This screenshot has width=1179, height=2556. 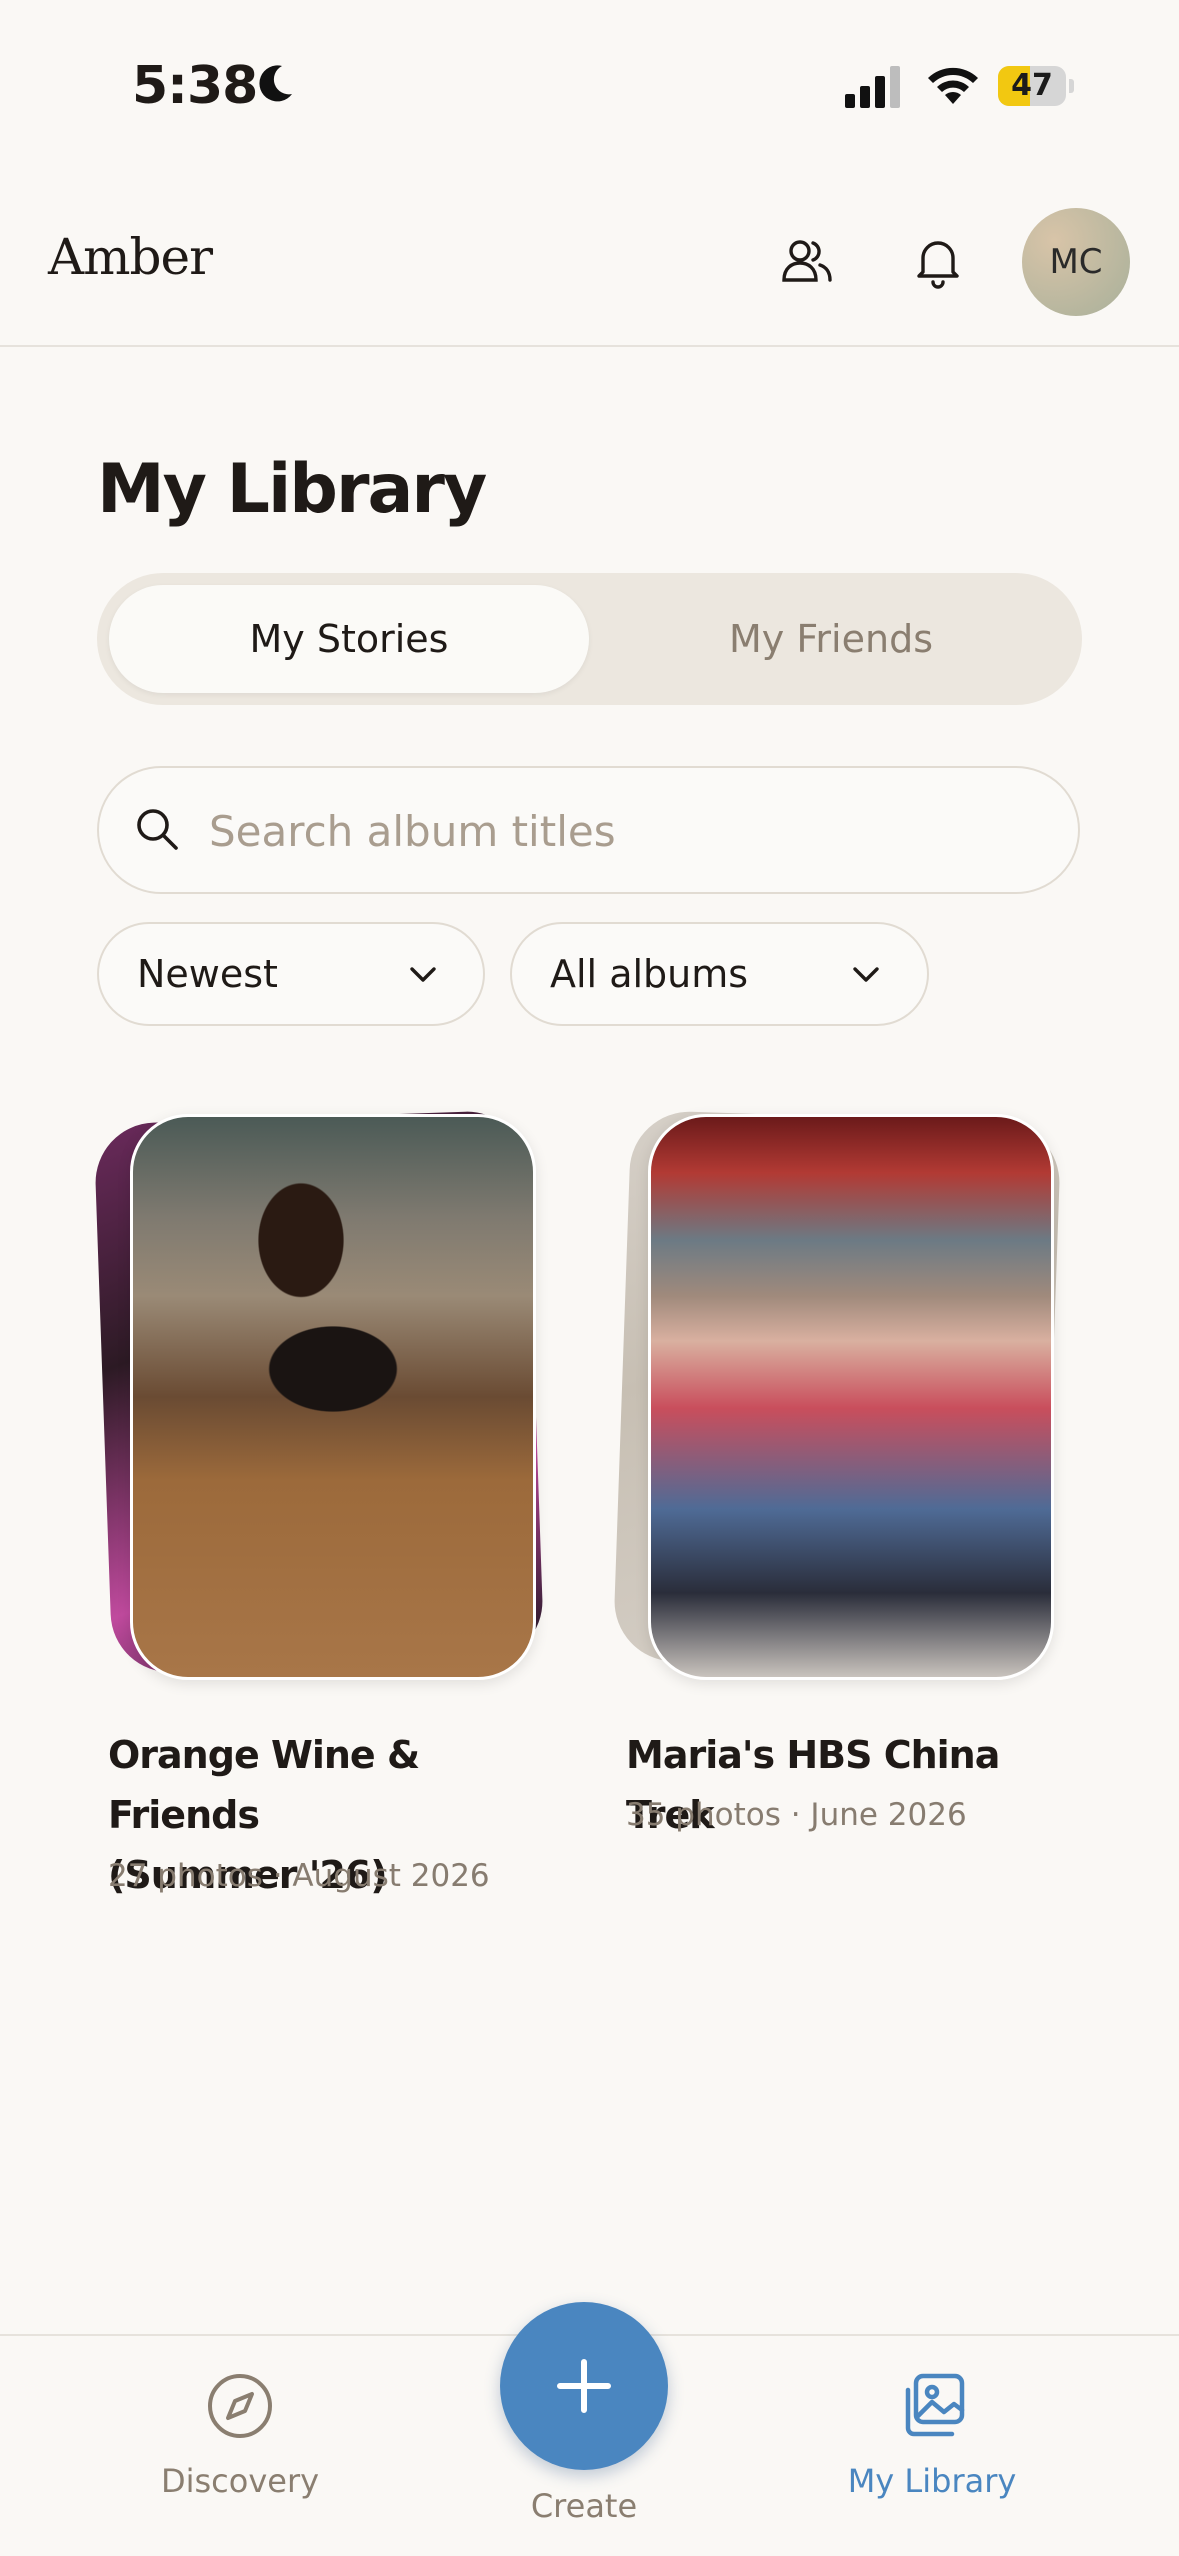 I want to click on album-meta: 35 photos · June 2026, so click(x=796, y=1815).